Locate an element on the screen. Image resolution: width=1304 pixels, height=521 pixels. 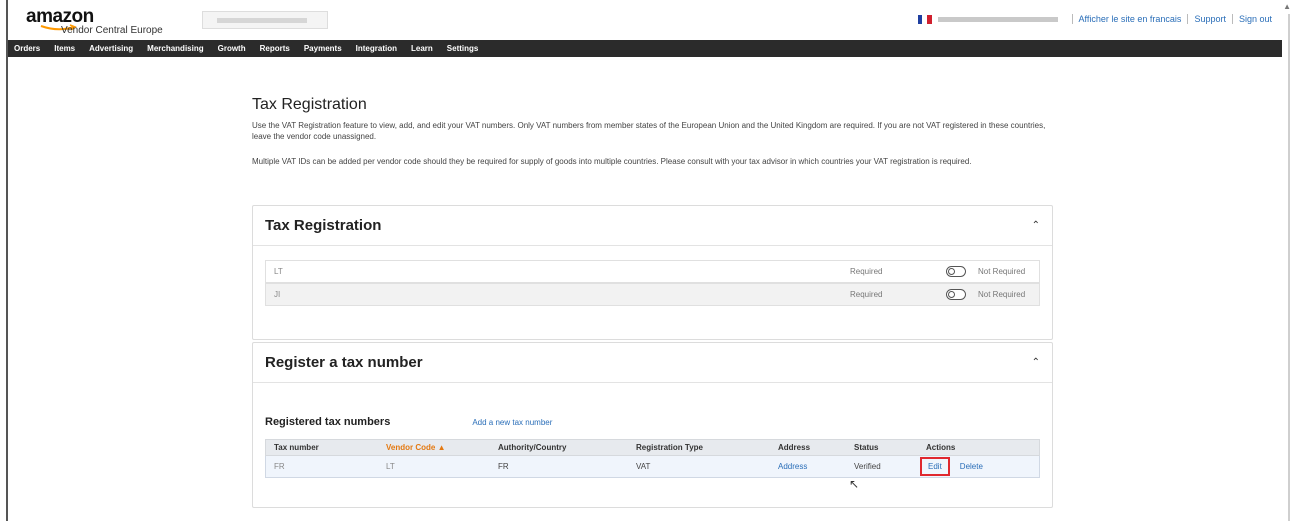
nav-growth: Growth is located at coordinates (232, 48).